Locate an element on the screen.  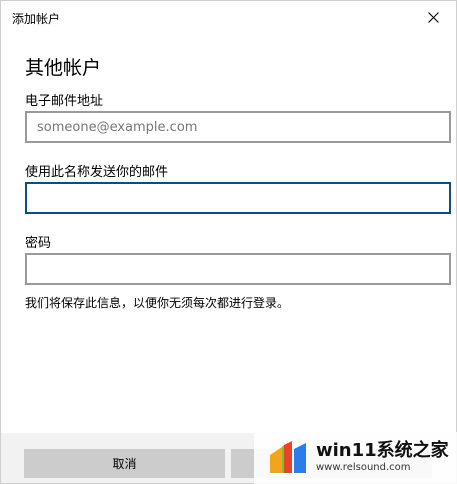
display-name-field is located at coordinates (238, 198).